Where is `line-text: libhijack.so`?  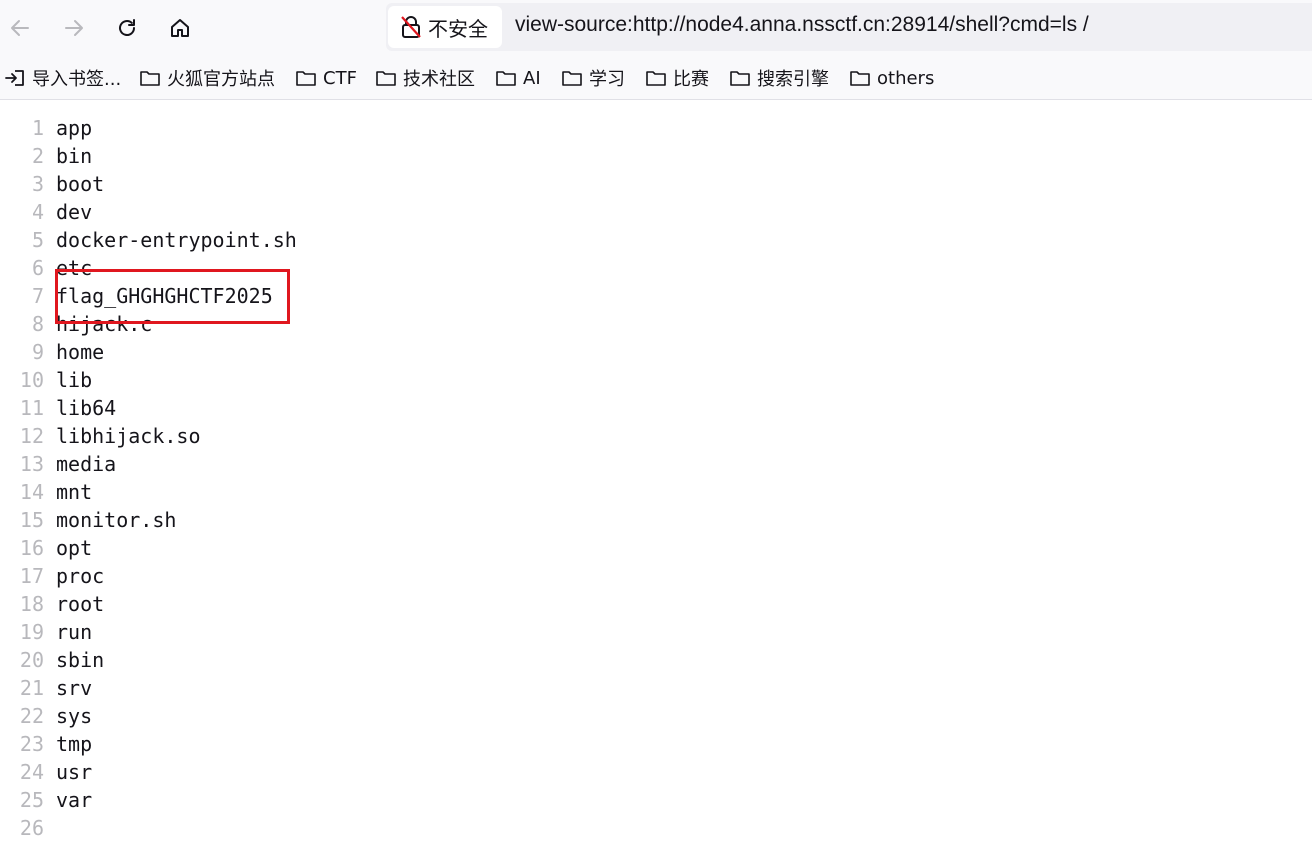 line-text: libhijack.so is located at coordinates (128, 436).